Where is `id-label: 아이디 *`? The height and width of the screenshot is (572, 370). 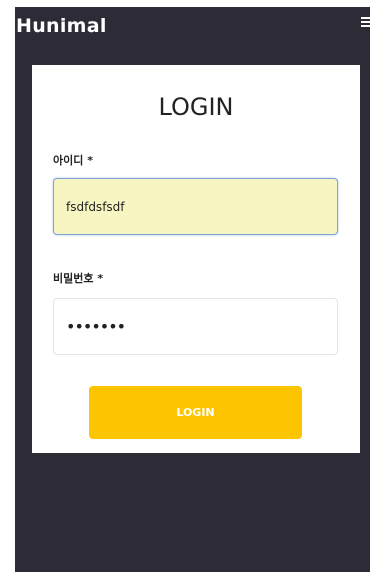
id-label: 아이디 * is located at coordinates (73, 160).